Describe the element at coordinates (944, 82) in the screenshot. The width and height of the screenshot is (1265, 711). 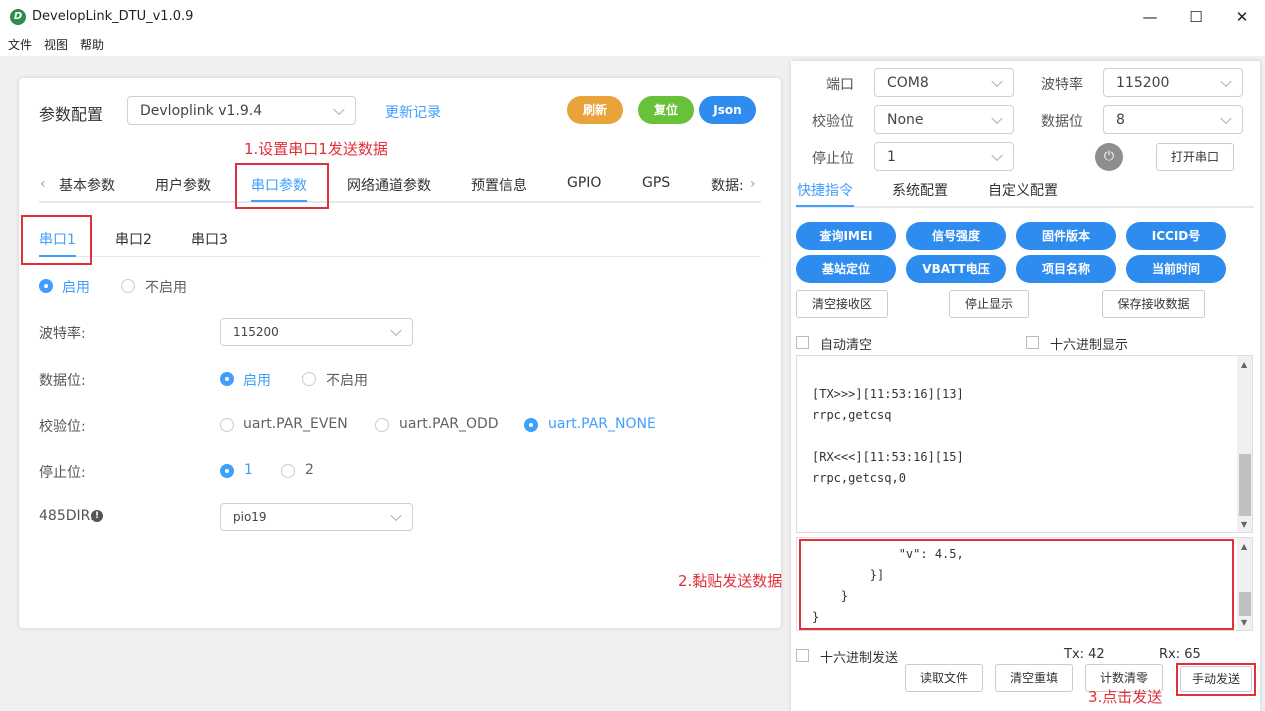
I see `port-select: COM8` at that location.